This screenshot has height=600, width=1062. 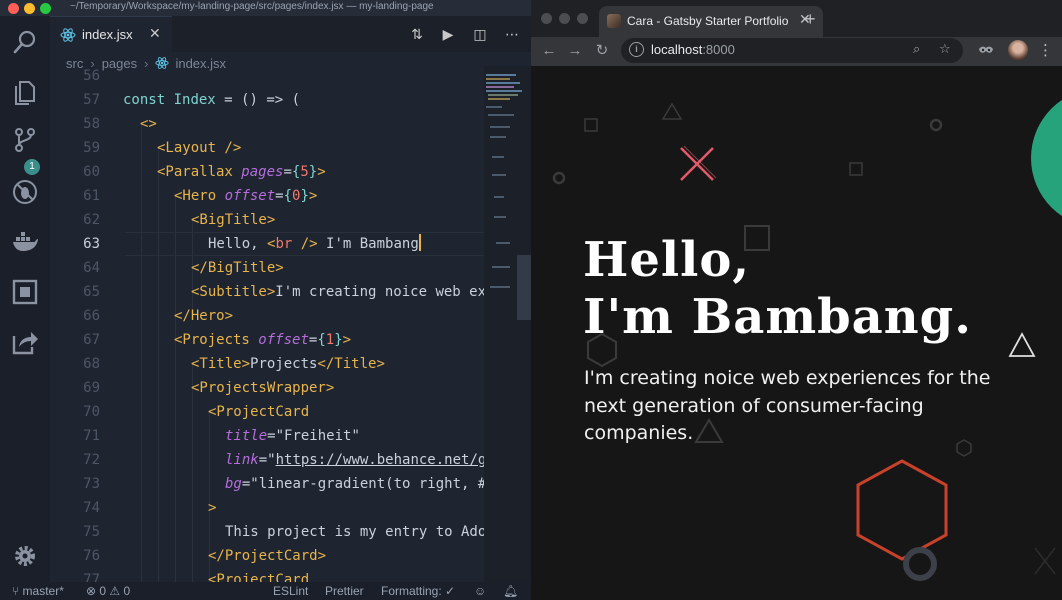 What do you see at coordinates (945, 49) in the screenshot?
I see `bookmark-star-icon: ☆` at bounding box center [945, 49].